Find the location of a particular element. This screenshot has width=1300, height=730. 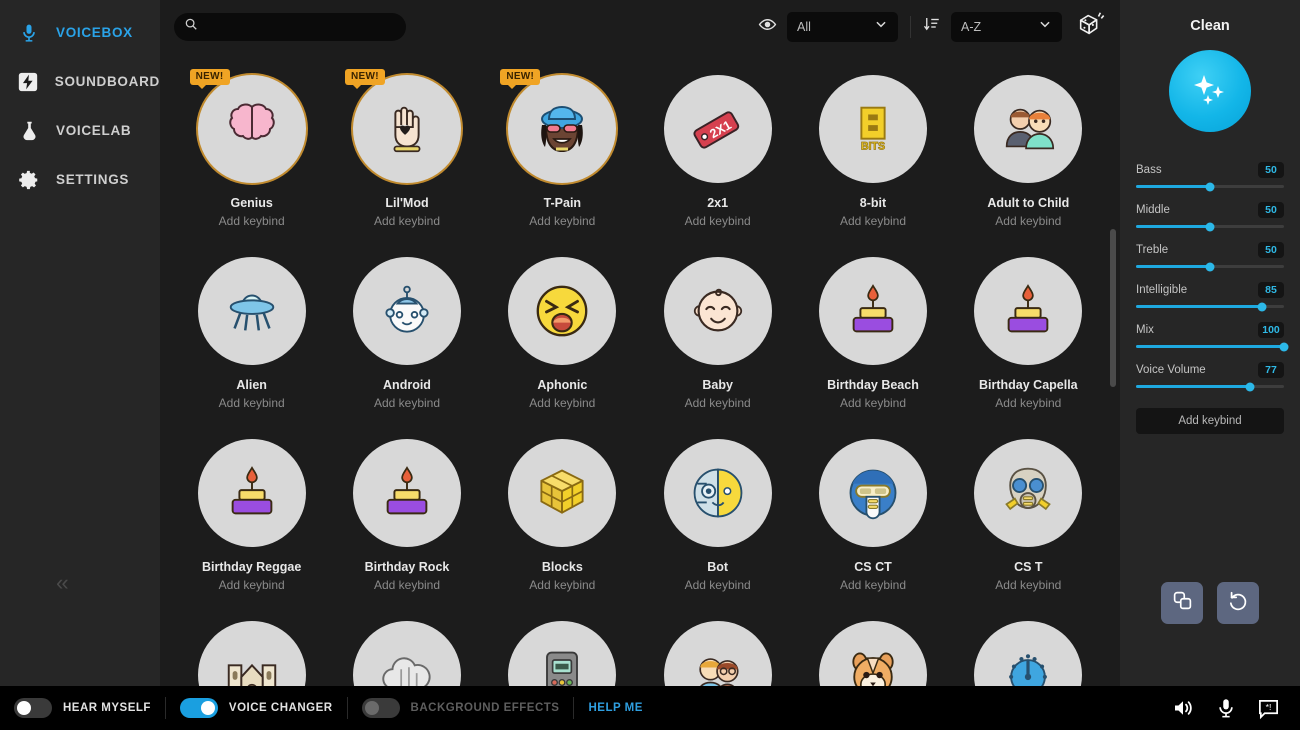

filter-group: All is located at coordinates (828, 26).